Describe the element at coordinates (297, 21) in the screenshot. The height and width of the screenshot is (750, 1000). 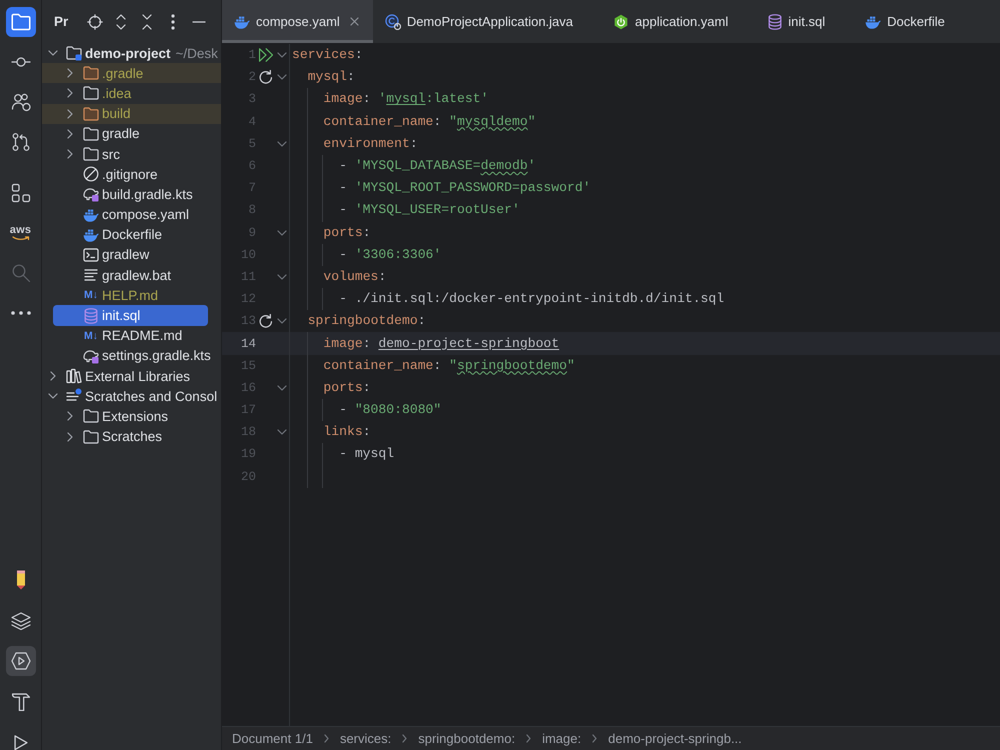
I see `editor-tab: compose.yaml` at that location.